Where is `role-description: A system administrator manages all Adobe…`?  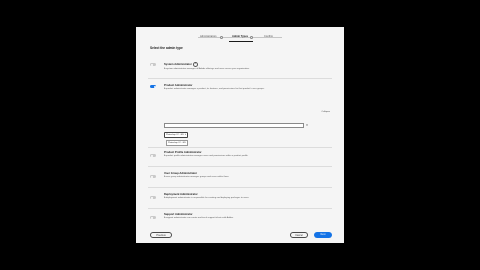
role-description: A system administrator manages all Adobe… is located at coordinates (207, 69).